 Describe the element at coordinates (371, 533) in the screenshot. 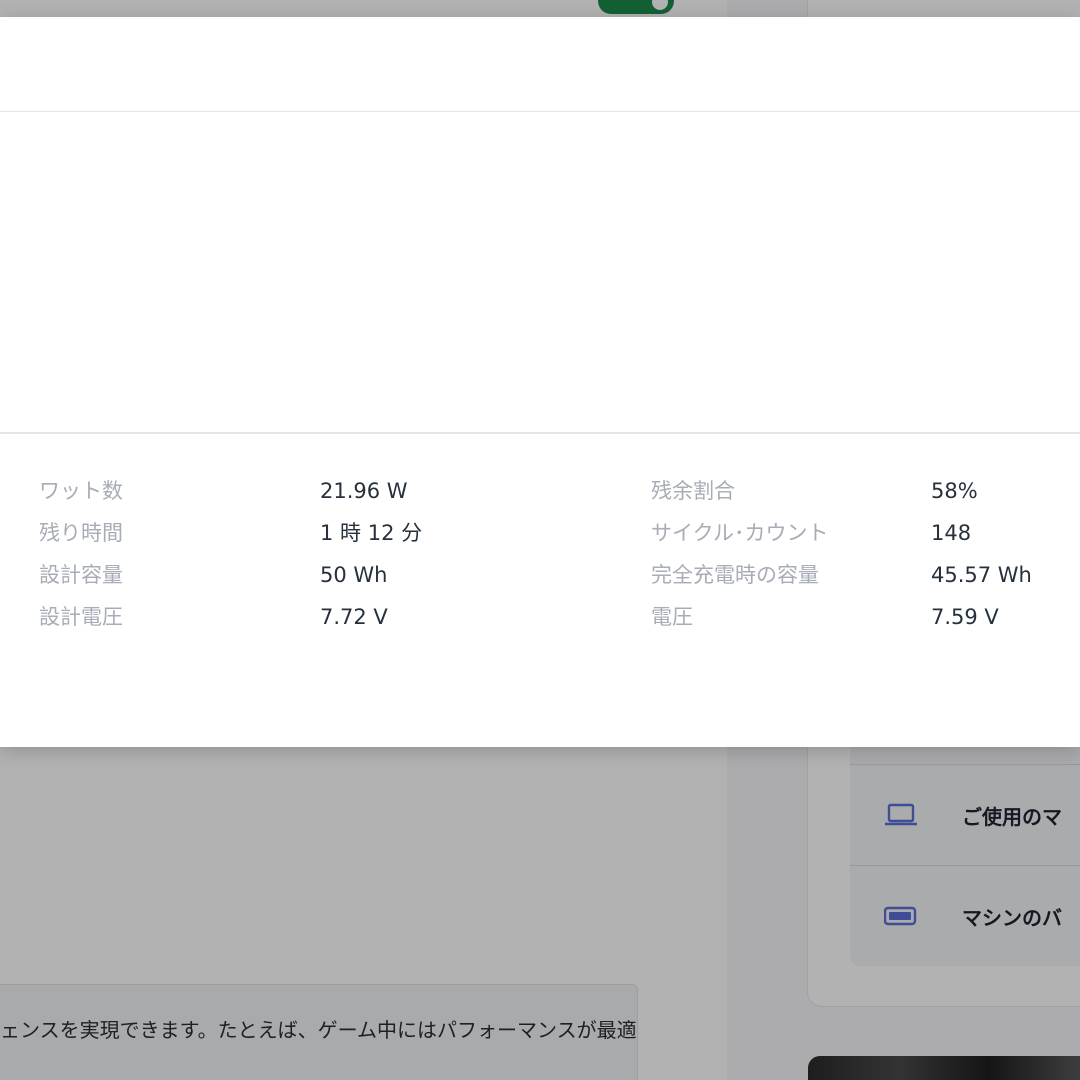

I see `time-remaining-value: 1 時 12 分` at that location.